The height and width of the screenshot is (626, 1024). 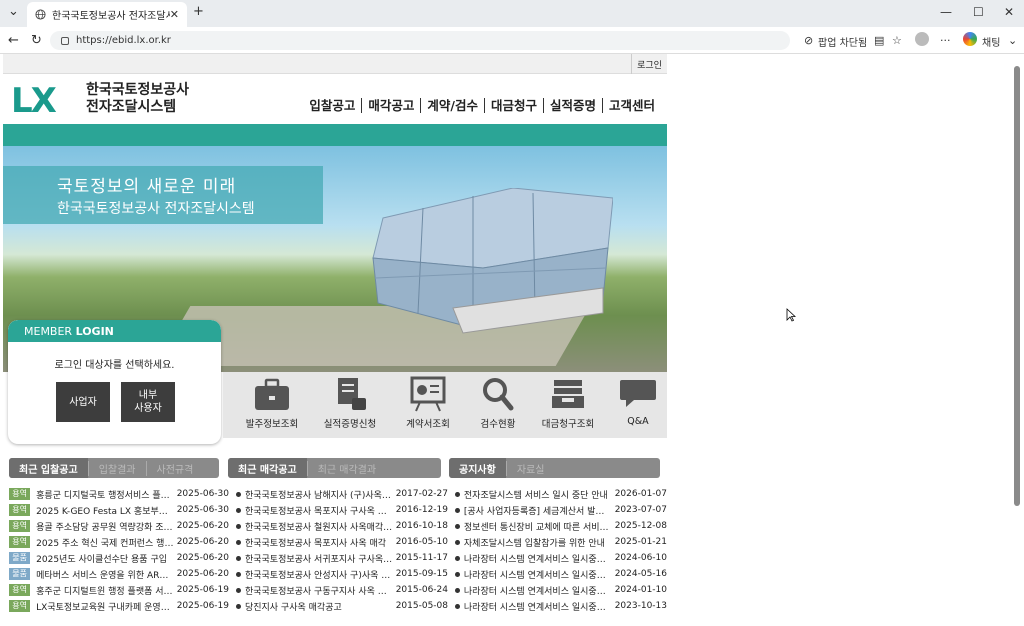 I want to click on list-item: 당진지사 구사옥 매각공고 2015-05-08, so click(x=342, y=606).